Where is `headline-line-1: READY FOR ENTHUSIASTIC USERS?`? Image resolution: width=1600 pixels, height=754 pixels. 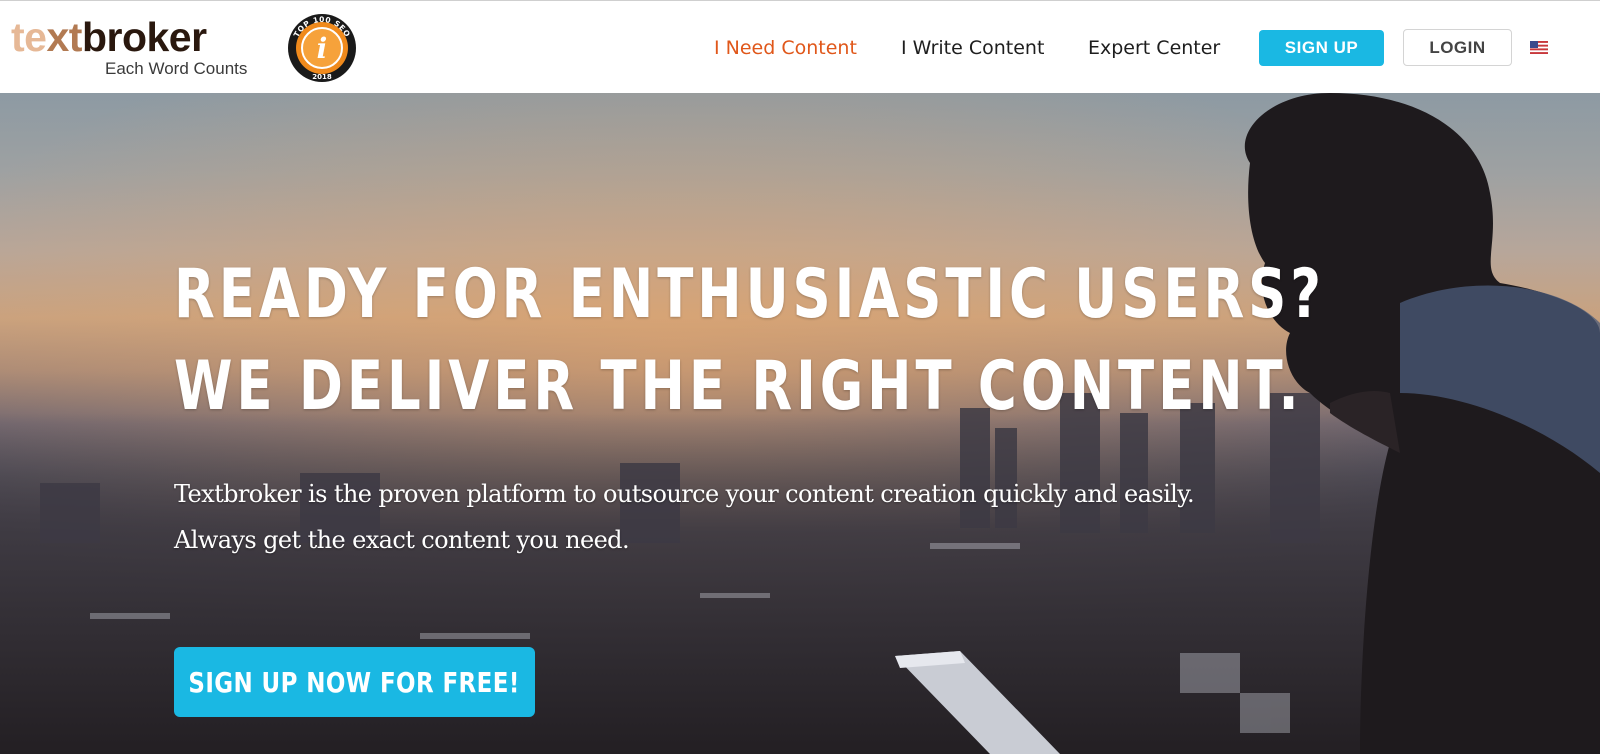 headline-line-1: READY FOR ENTHUSIASTIC USERS? is located at coordinates (749, 294).